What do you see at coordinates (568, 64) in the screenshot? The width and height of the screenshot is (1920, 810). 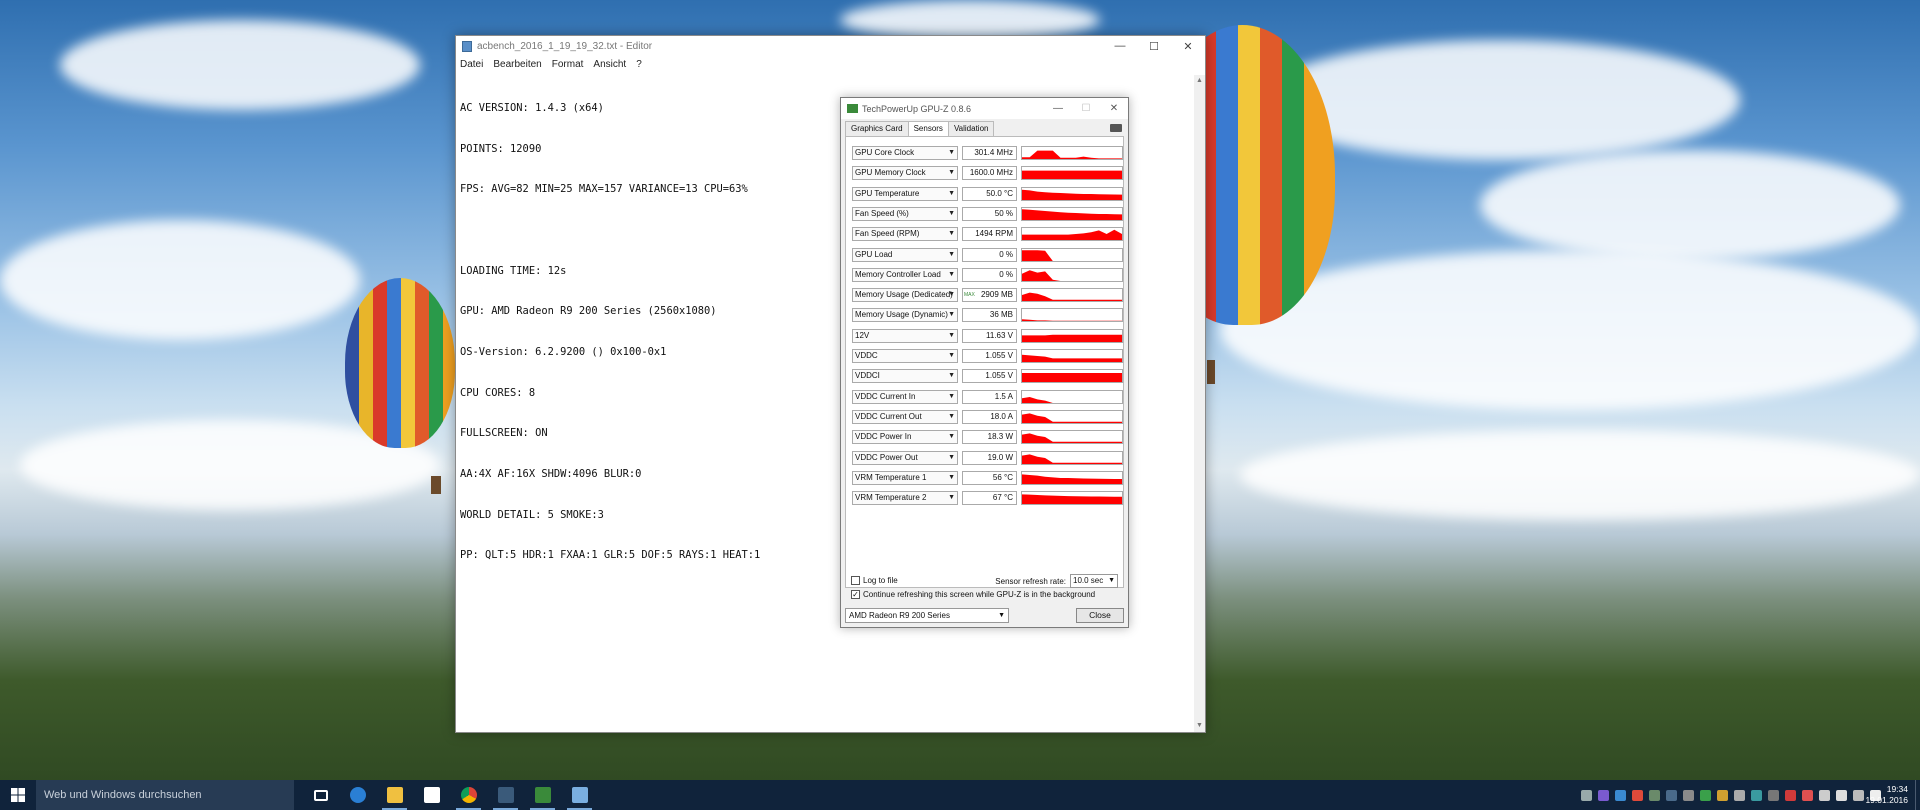 I see `menu-format: Format` at bounding box center [568, 64].